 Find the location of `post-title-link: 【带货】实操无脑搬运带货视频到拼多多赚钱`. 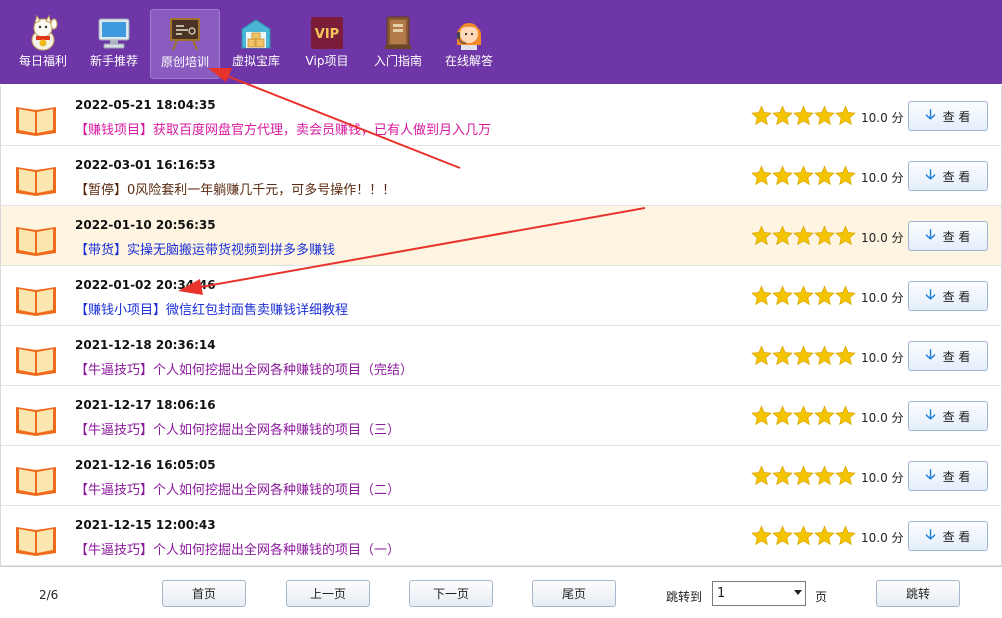

post-title-link: 【带货】实操无脑搬运带货视频到拼多多赚钱 is located at coordinates (205, 248).